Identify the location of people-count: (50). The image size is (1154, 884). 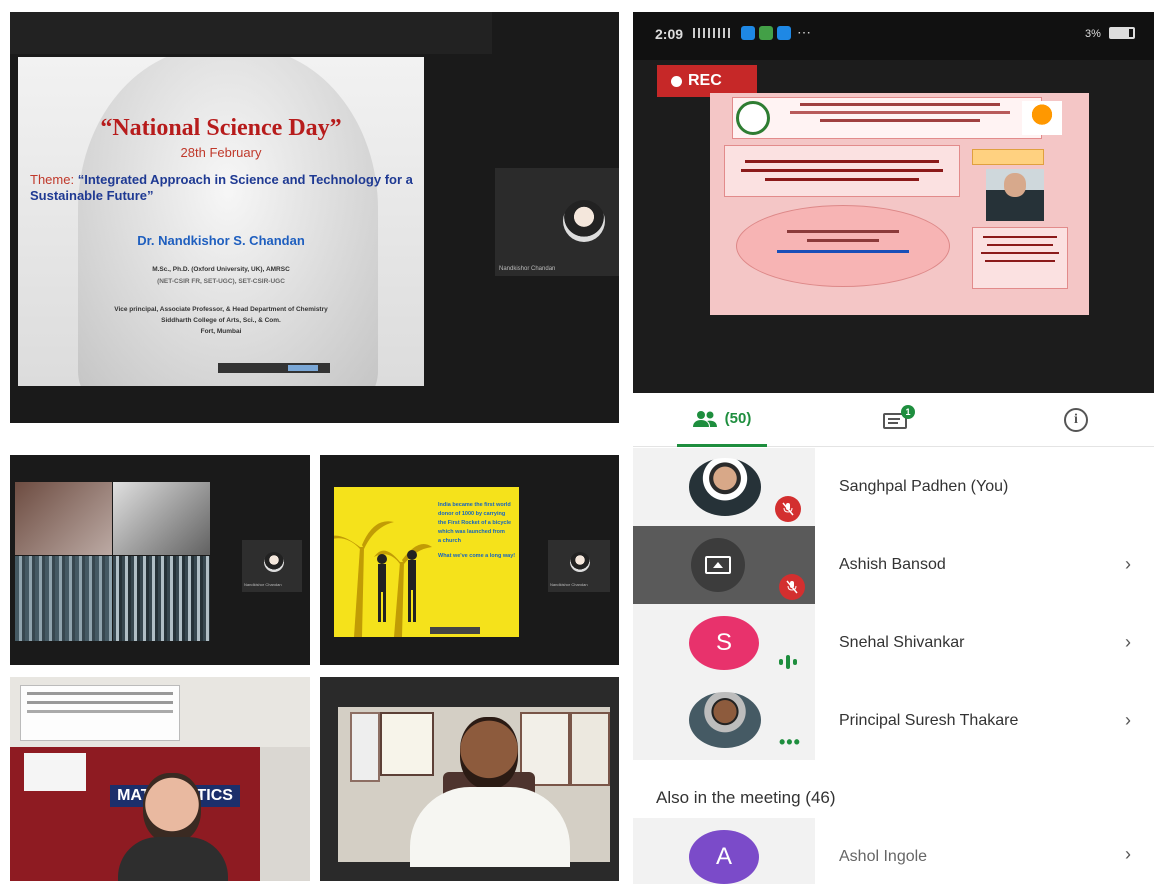
(738, 418).